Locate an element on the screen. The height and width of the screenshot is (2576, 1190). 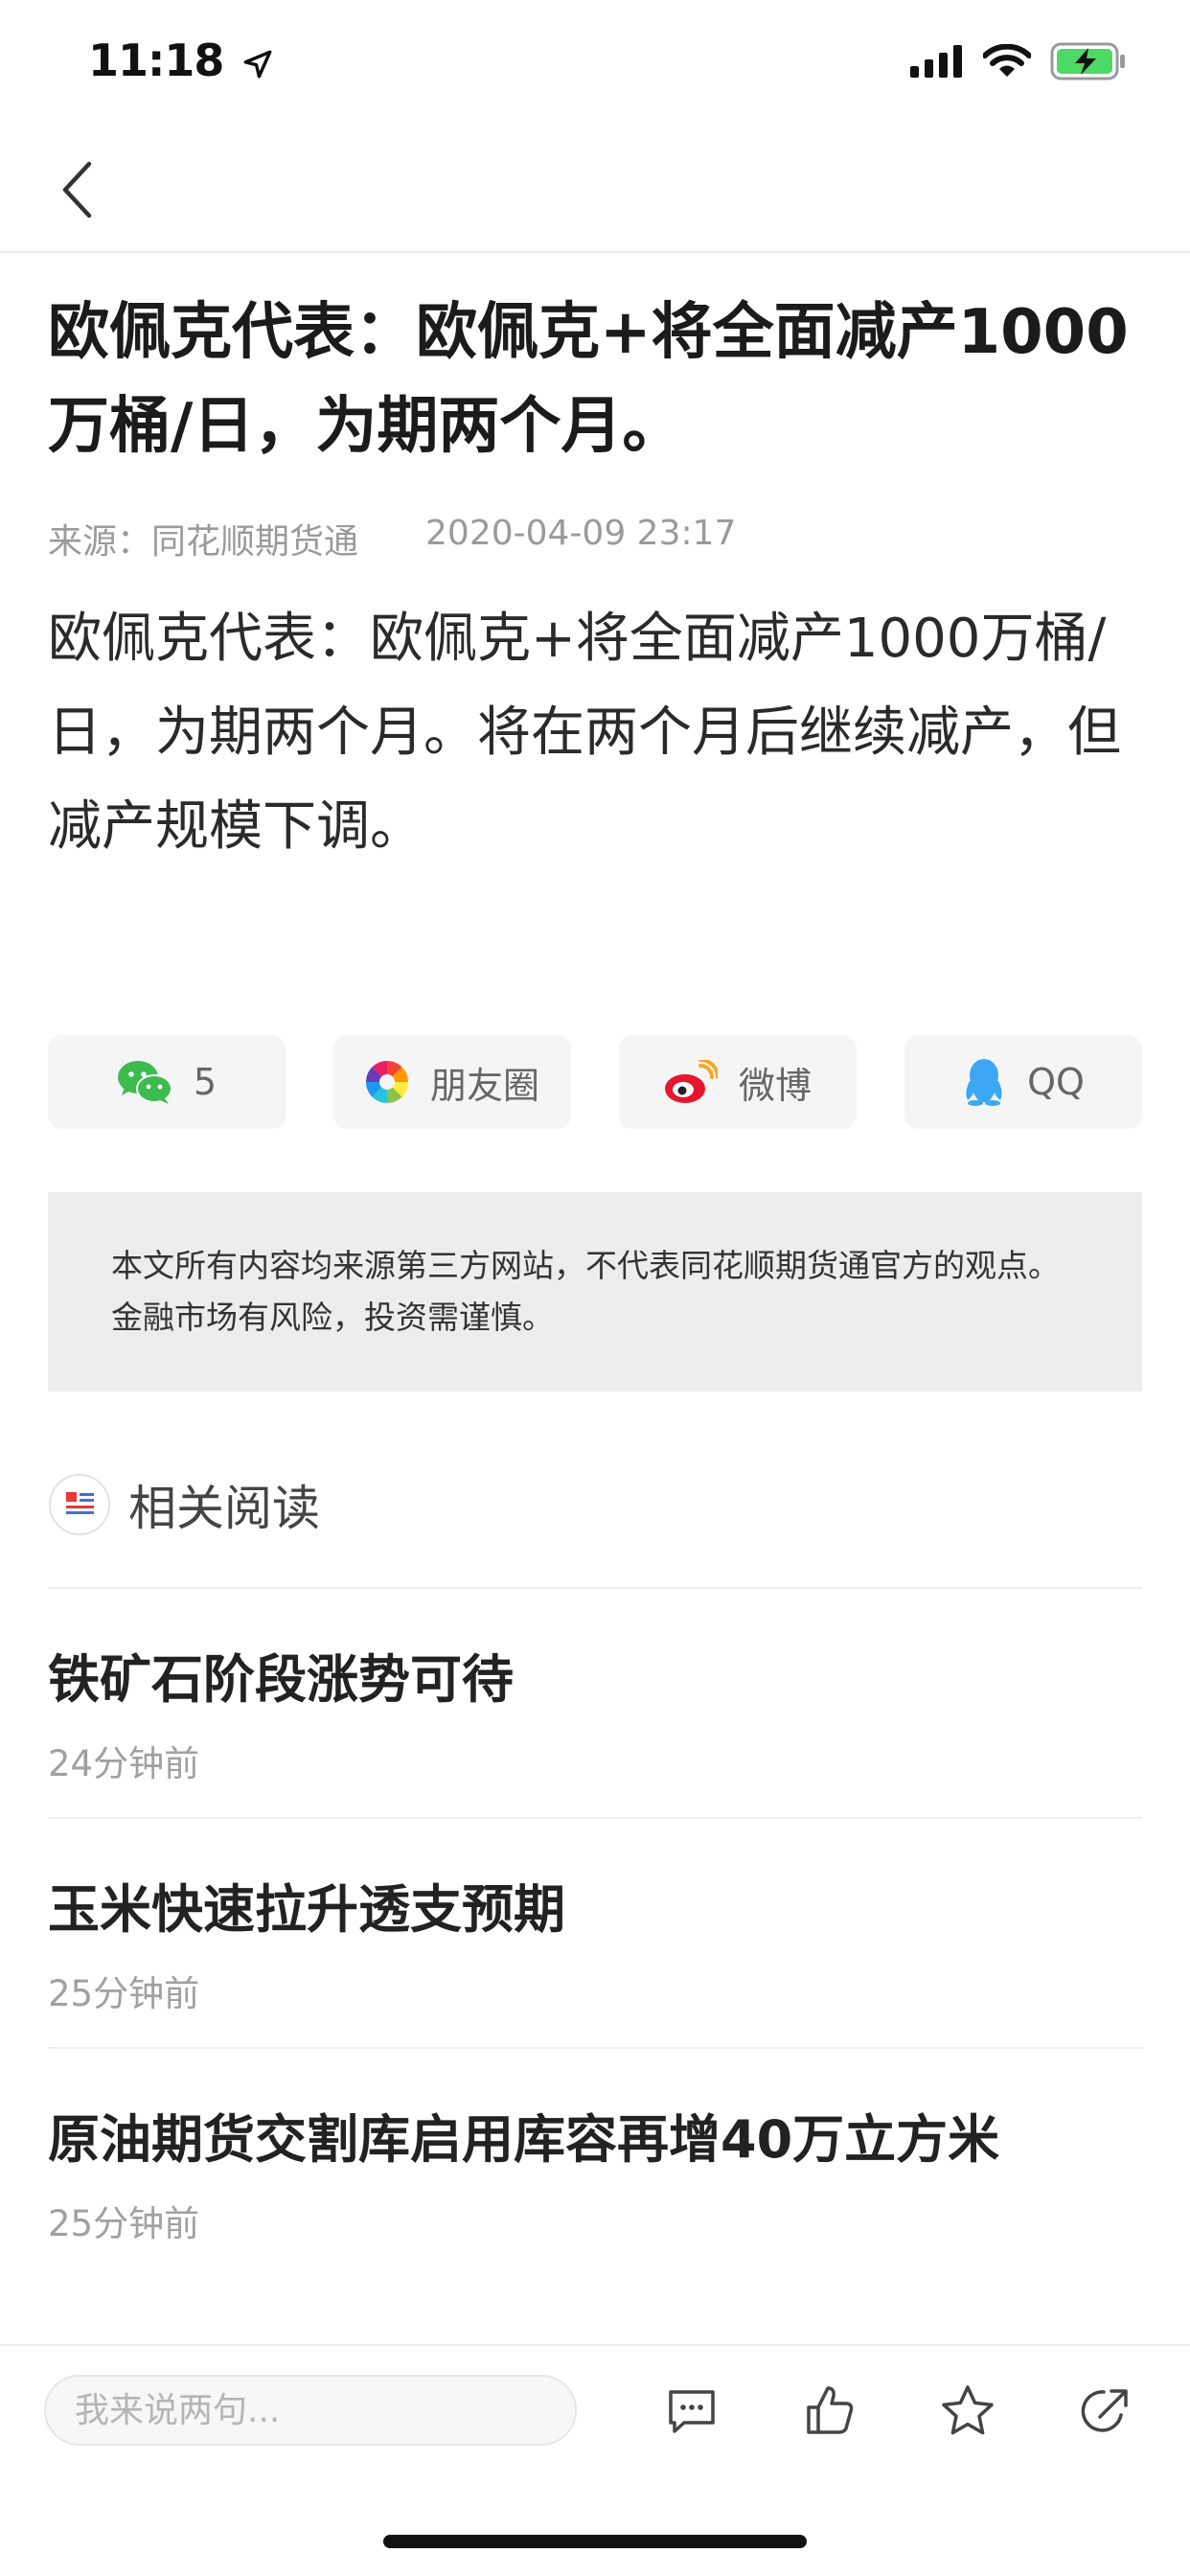
comment-icon is located at coordinates (692, 2411).